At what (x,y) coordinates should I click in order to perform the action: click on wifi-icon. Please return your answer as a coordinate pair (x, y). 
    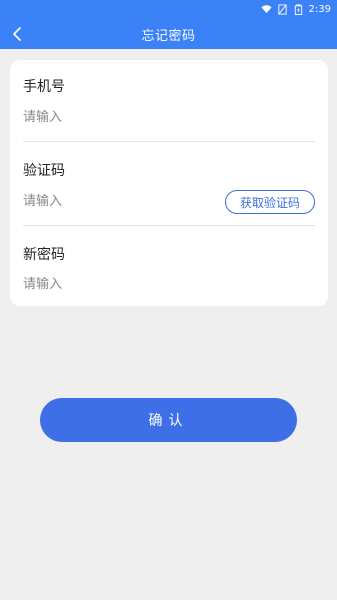
    Looking at the image, I should click on (266, 9).